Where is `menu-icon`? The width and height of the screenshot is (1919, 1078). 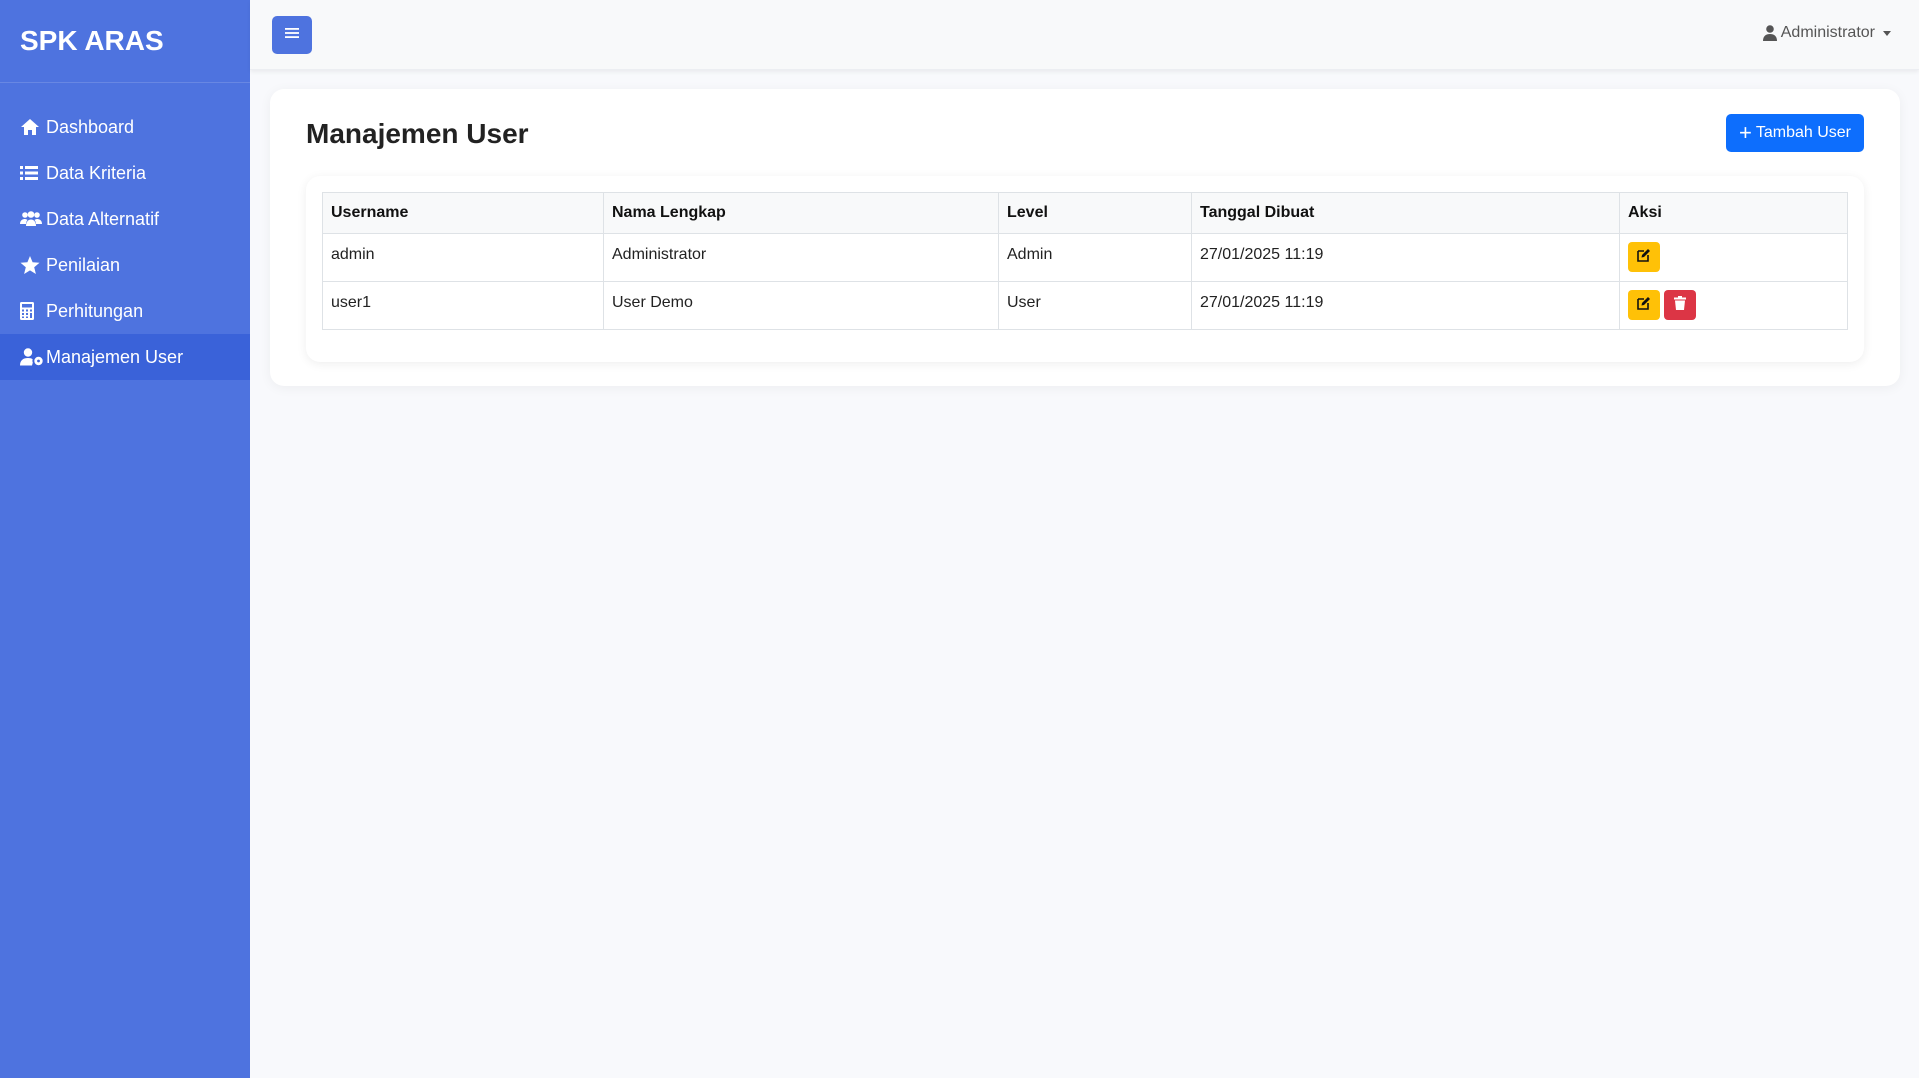
menu-icon is located at coordinates (292, 35).